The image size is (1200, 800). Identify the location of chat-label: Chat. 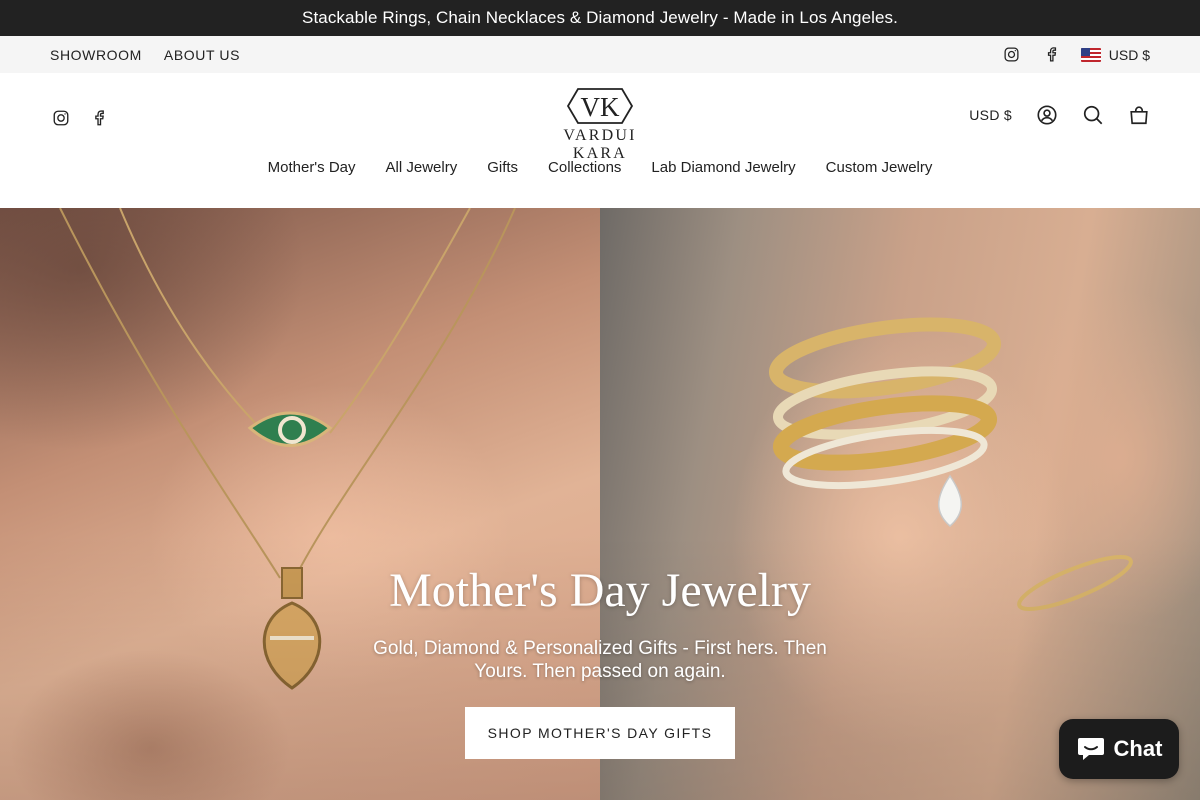
(1138, 748).